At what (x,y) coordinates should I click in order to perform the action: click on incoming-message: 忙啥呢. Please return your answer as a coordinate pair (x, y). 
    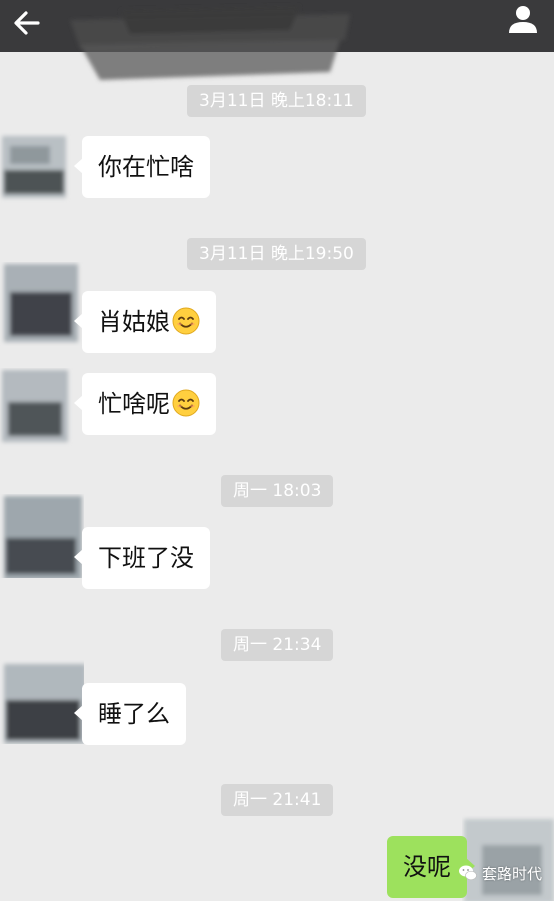
    Looking at the image, I should click on (145, 404).